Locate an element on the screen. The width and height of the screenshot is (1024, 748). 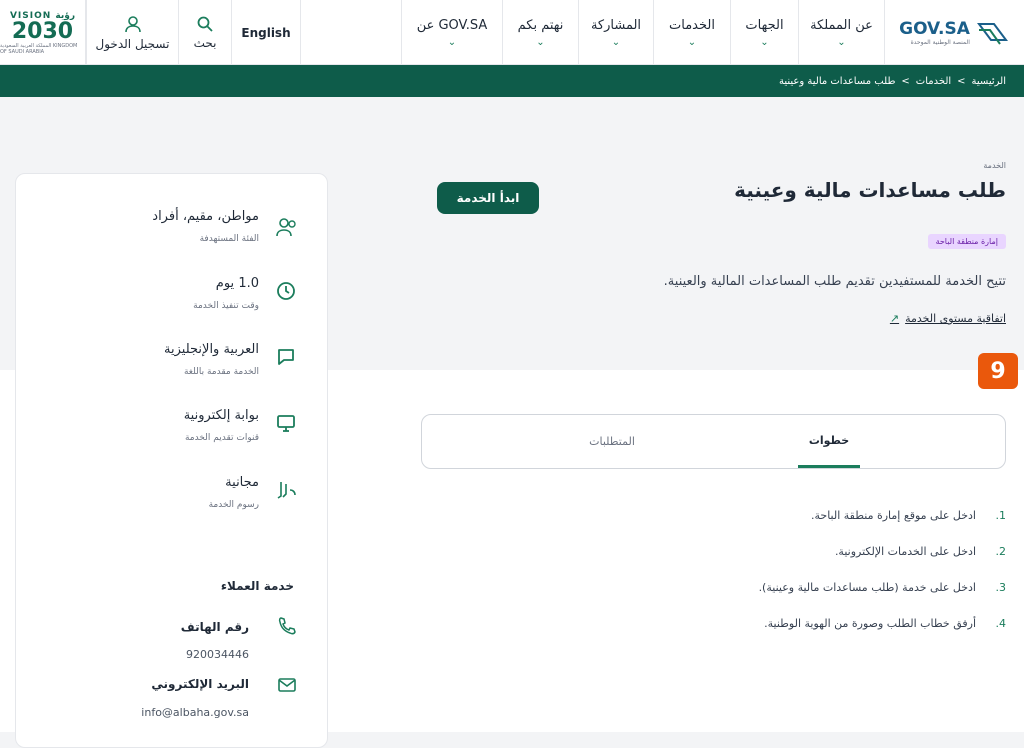
monitor-icon is located at coordinates (286, 423).